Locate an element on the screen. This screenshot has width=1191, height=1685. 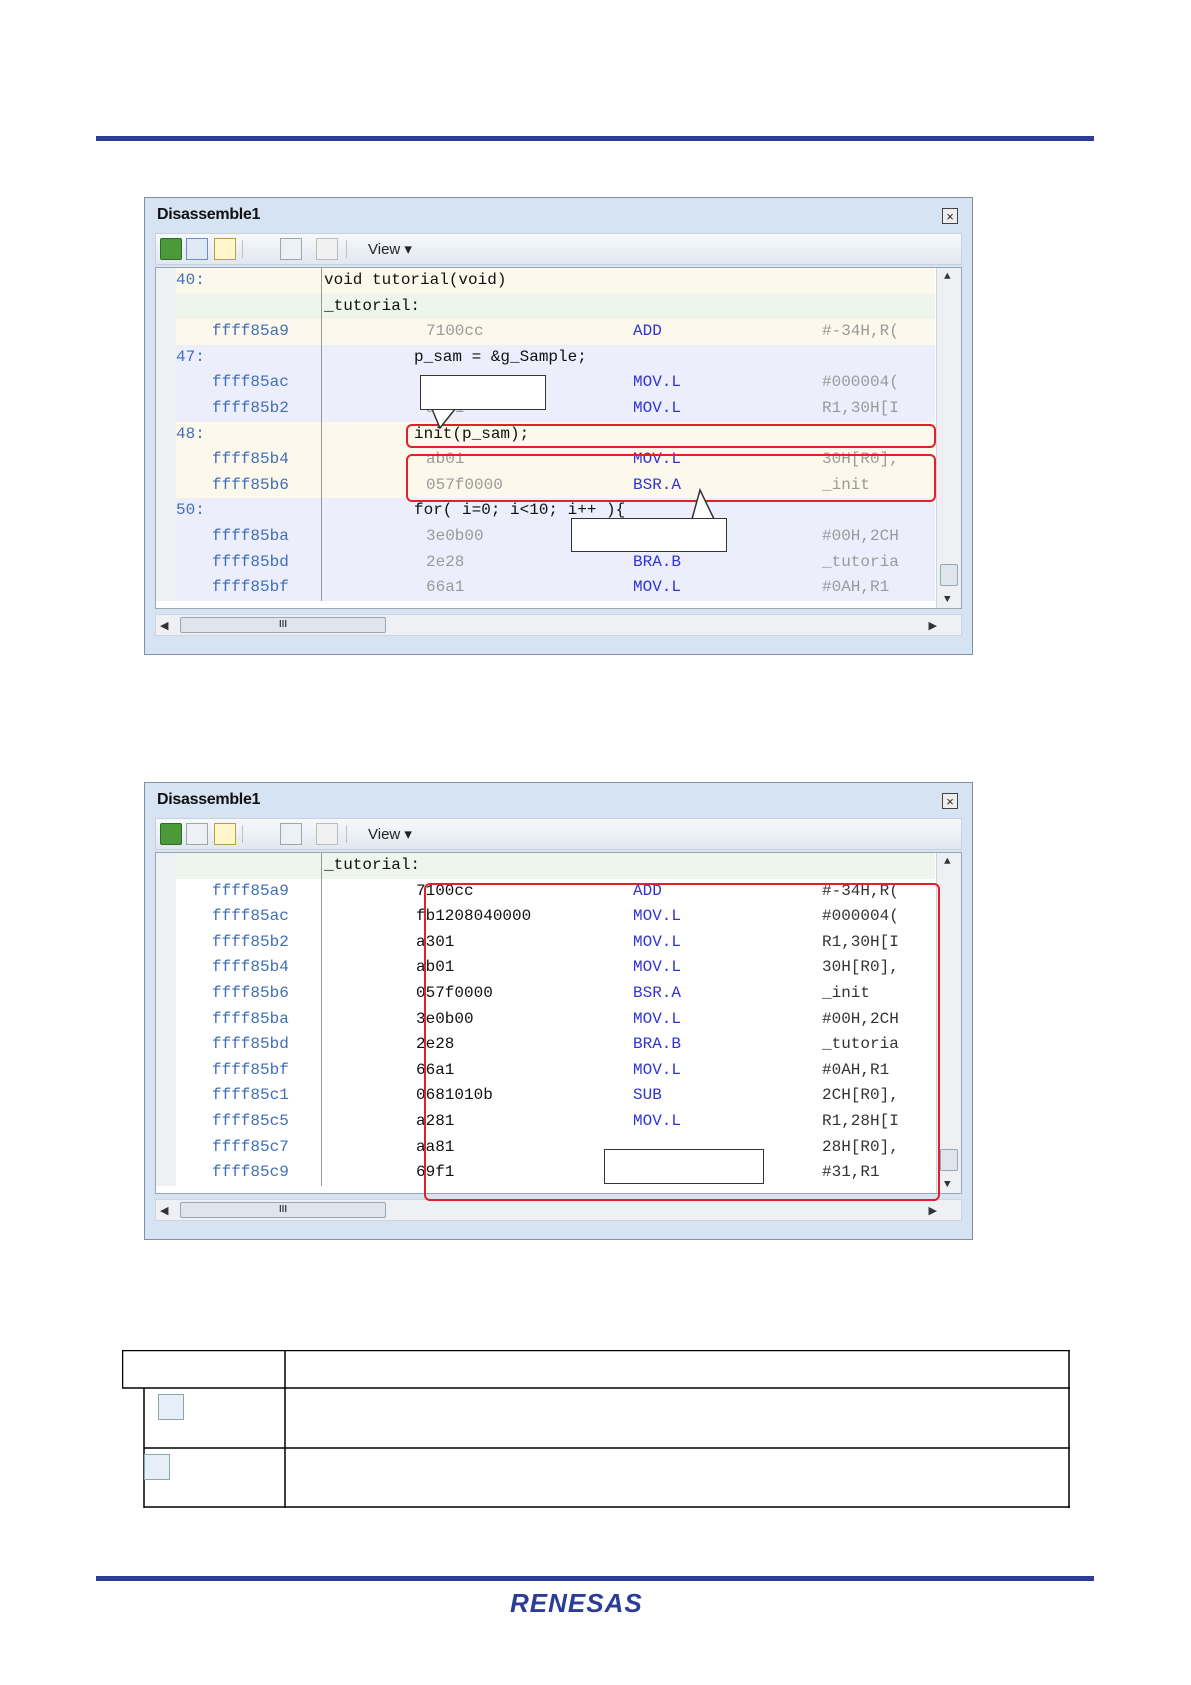
scroll-right-icon: ▶ is located at coordinates (933, 1210).